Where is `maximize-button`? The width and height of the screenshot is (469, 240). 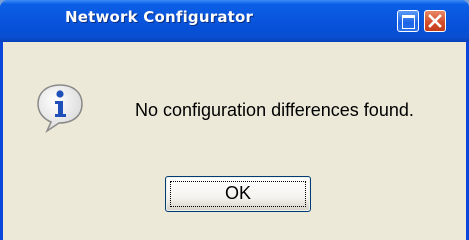
maximize-button is located at coordinates (408, 21).